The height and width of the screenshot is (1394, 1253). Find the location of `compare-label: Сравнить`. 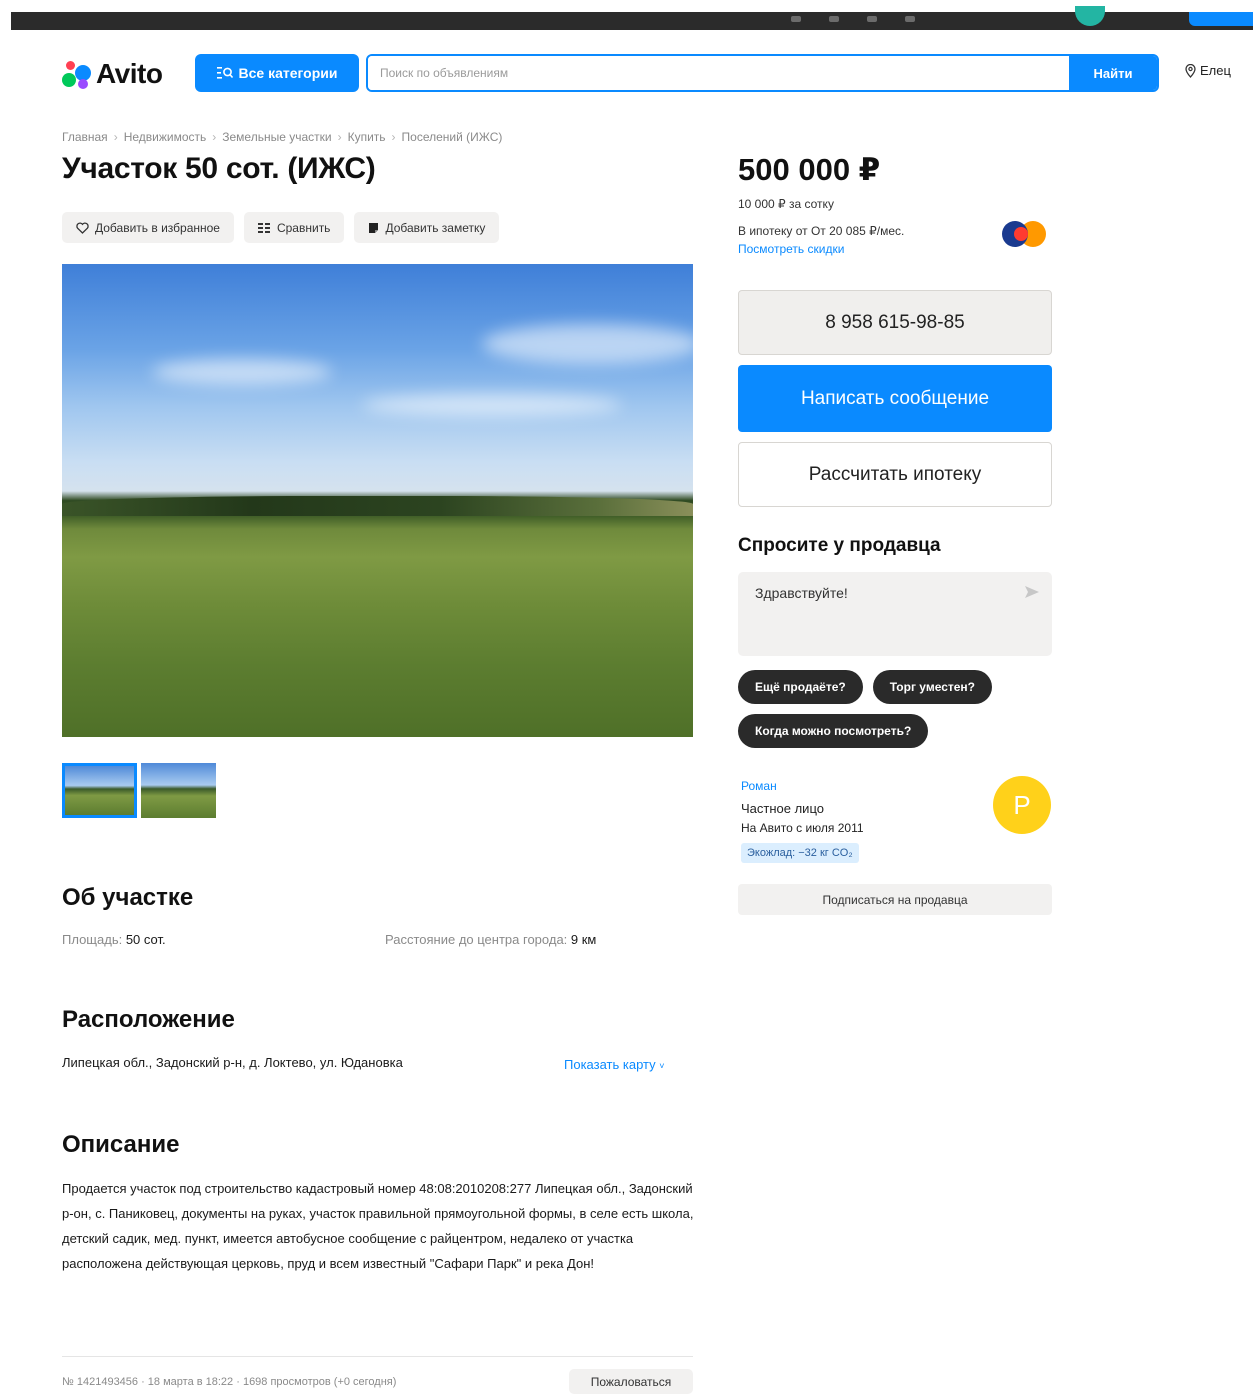

compare-label: Сравнить is located at coordinates (303, 227).